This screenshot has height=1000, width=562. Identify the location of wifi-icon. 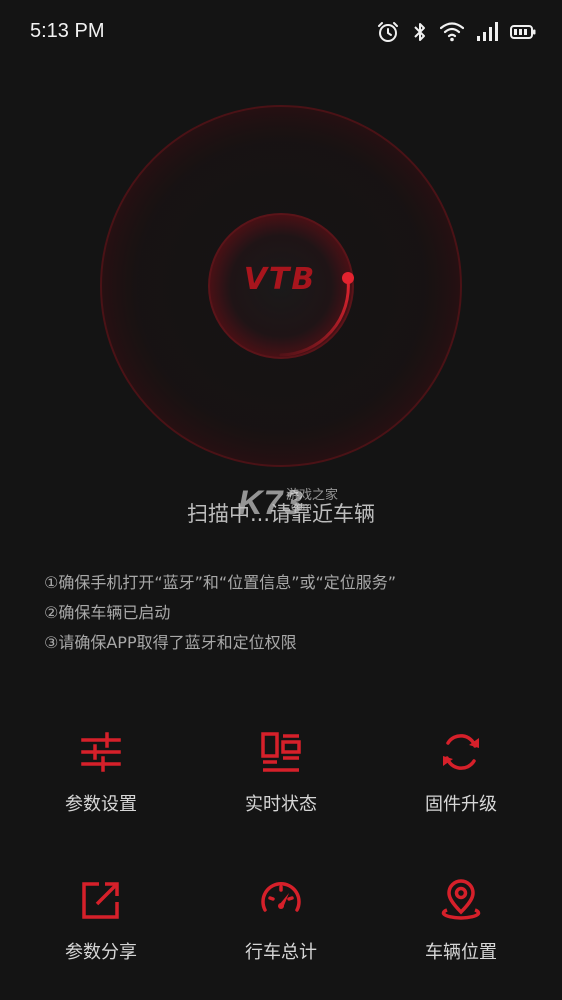
(452, 32).